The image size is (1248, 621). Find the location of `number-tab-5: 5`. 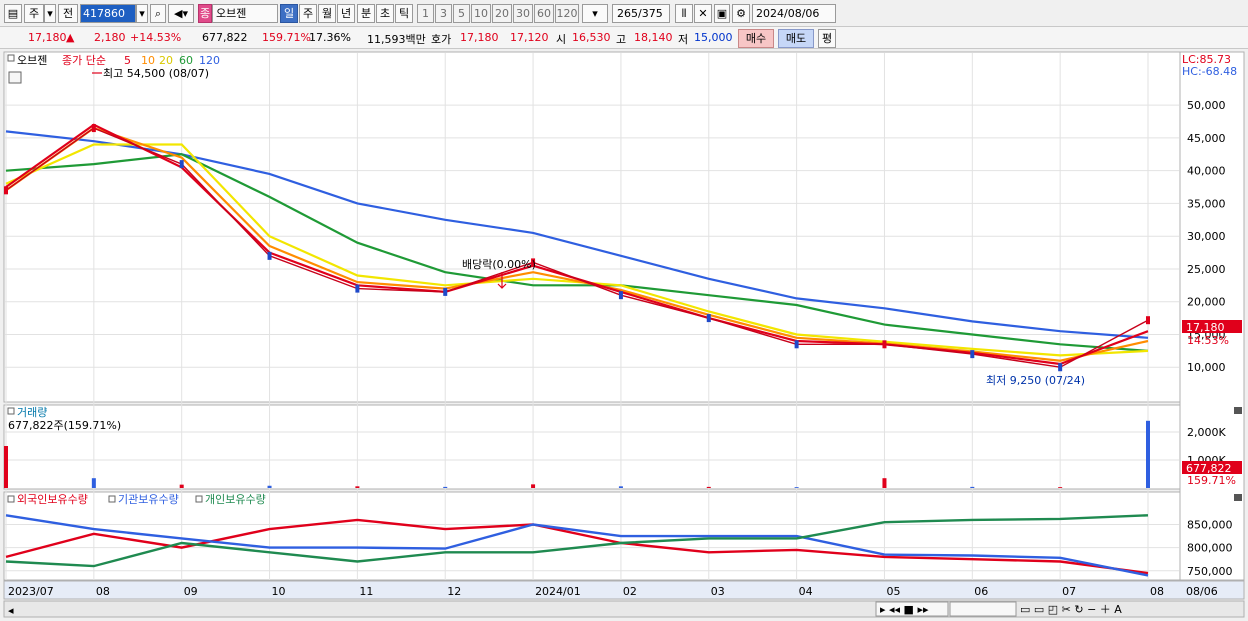

number-tab-5: 5 is located at coordinates (461, 13).